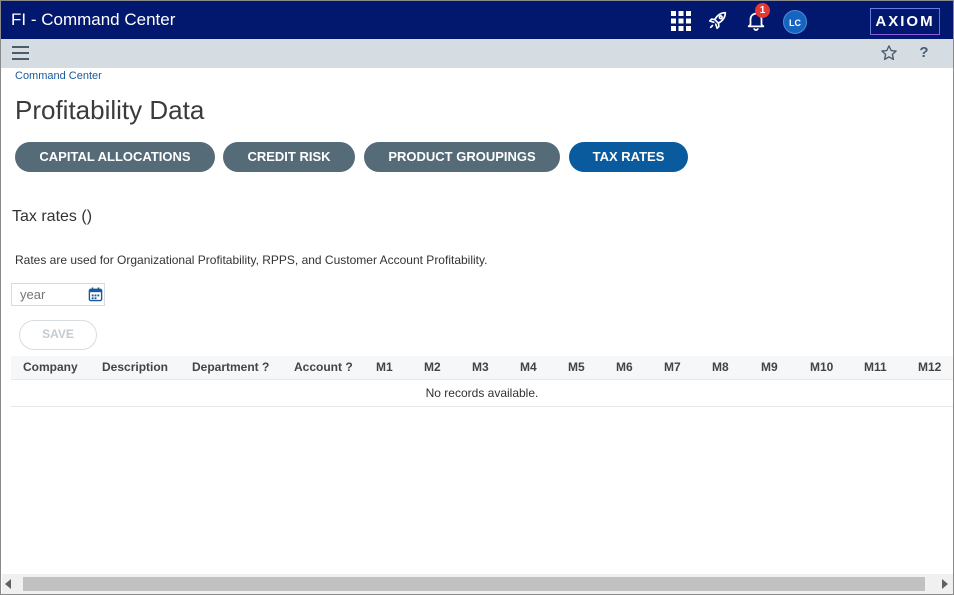 The image size is (954, 595). What do you see at coordinates (477, 20) in the screenshot?
I see `top-bar: FI - Command Center 1 LC AXIOM` at bounding box center [477, 20].